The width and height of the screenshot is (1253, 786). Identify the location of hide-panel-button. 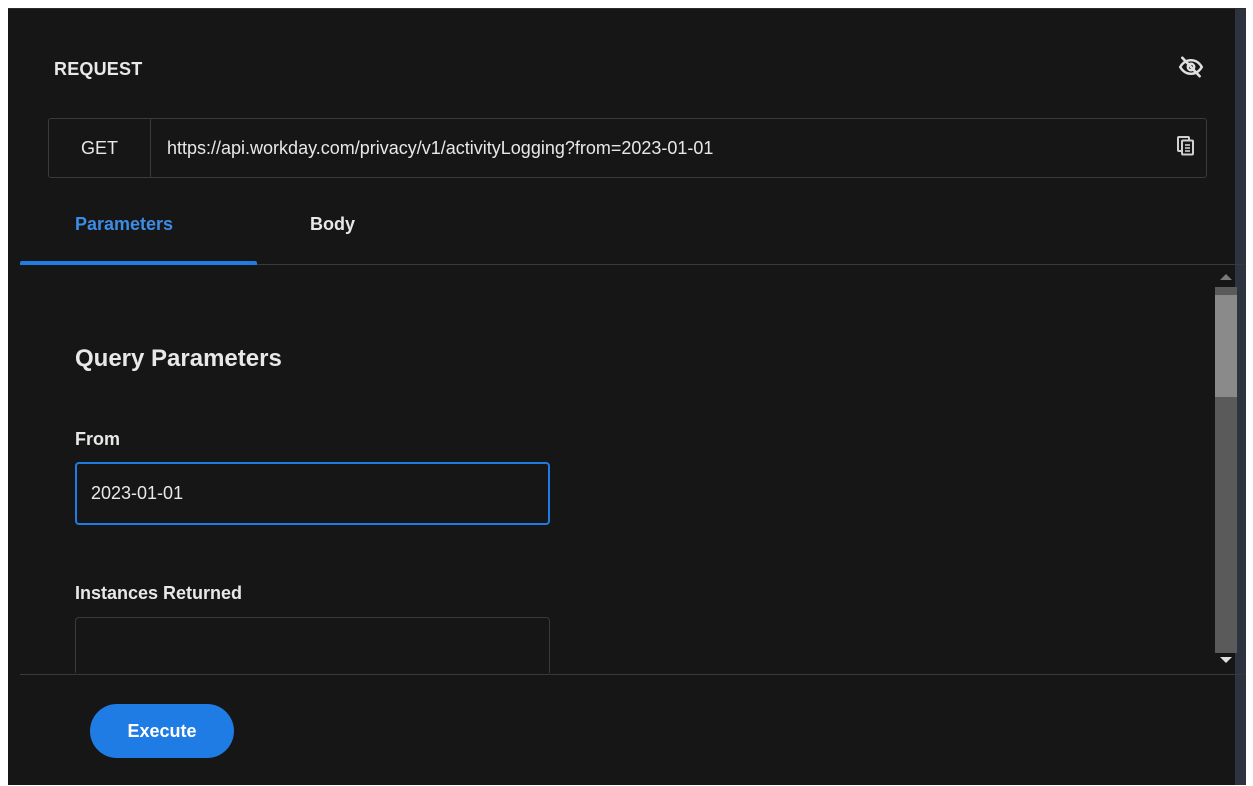
(1191, 69).